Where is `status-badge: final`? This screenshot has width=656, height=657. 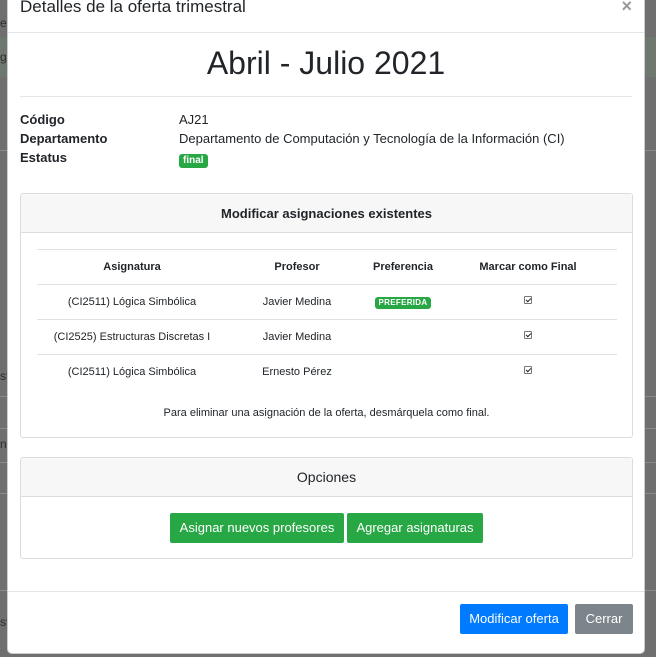 status-badge: final is located at coordinates (193, 161).